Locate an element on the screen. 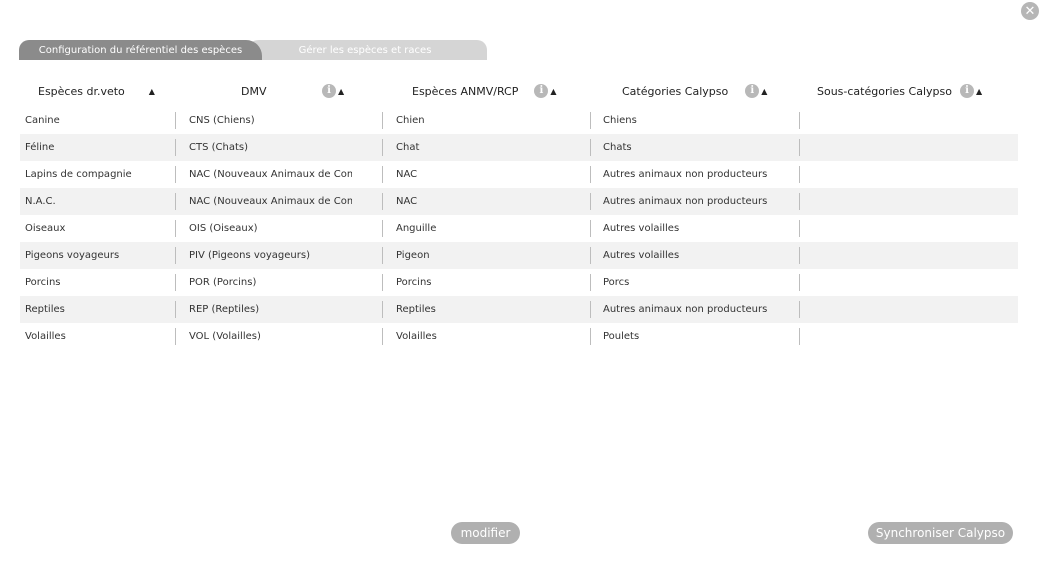 The width and height of the screenshot is (1042, 570). cell-dmv: VOL (Volailles) is located at coordinates (225, 336).